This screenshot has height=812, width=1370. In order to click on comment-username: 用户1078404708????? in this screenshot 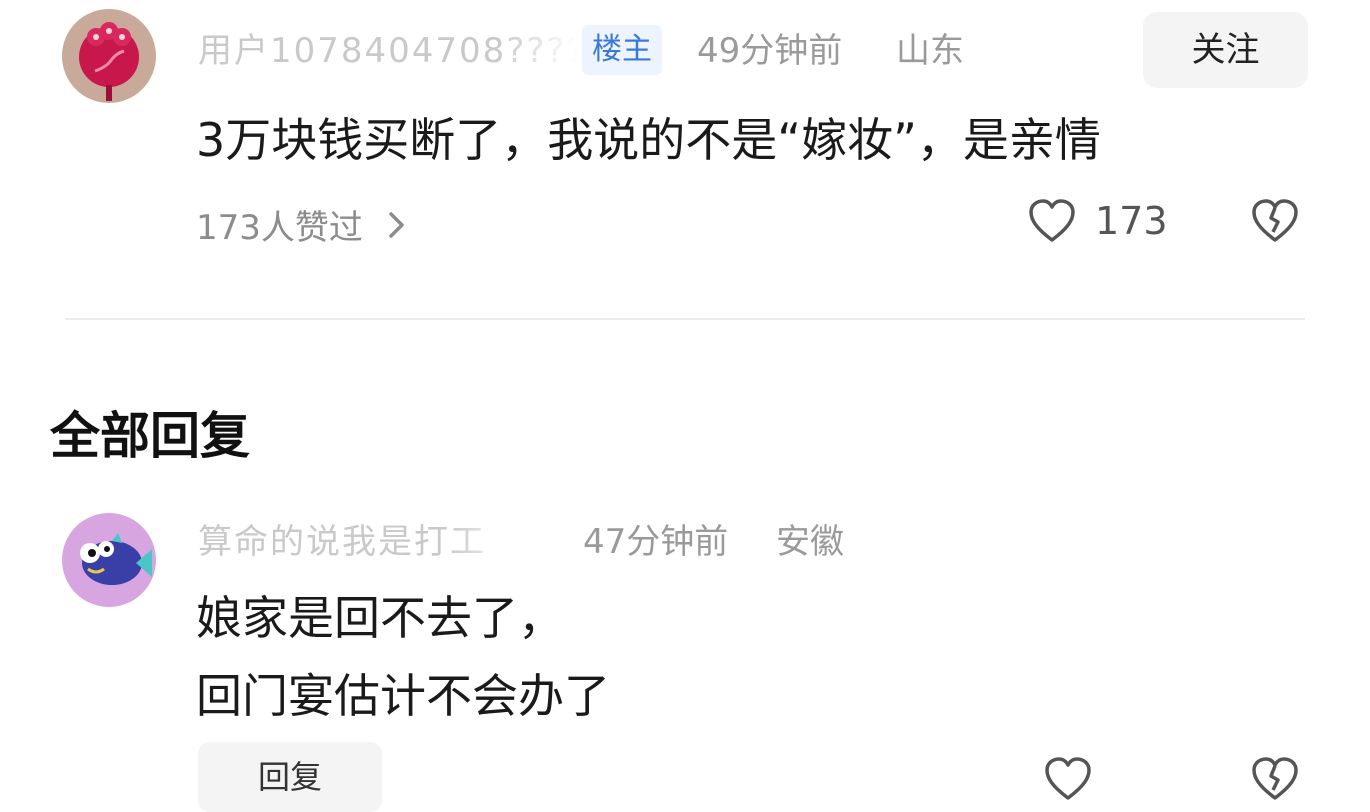, I will do `click(388, 51)`.